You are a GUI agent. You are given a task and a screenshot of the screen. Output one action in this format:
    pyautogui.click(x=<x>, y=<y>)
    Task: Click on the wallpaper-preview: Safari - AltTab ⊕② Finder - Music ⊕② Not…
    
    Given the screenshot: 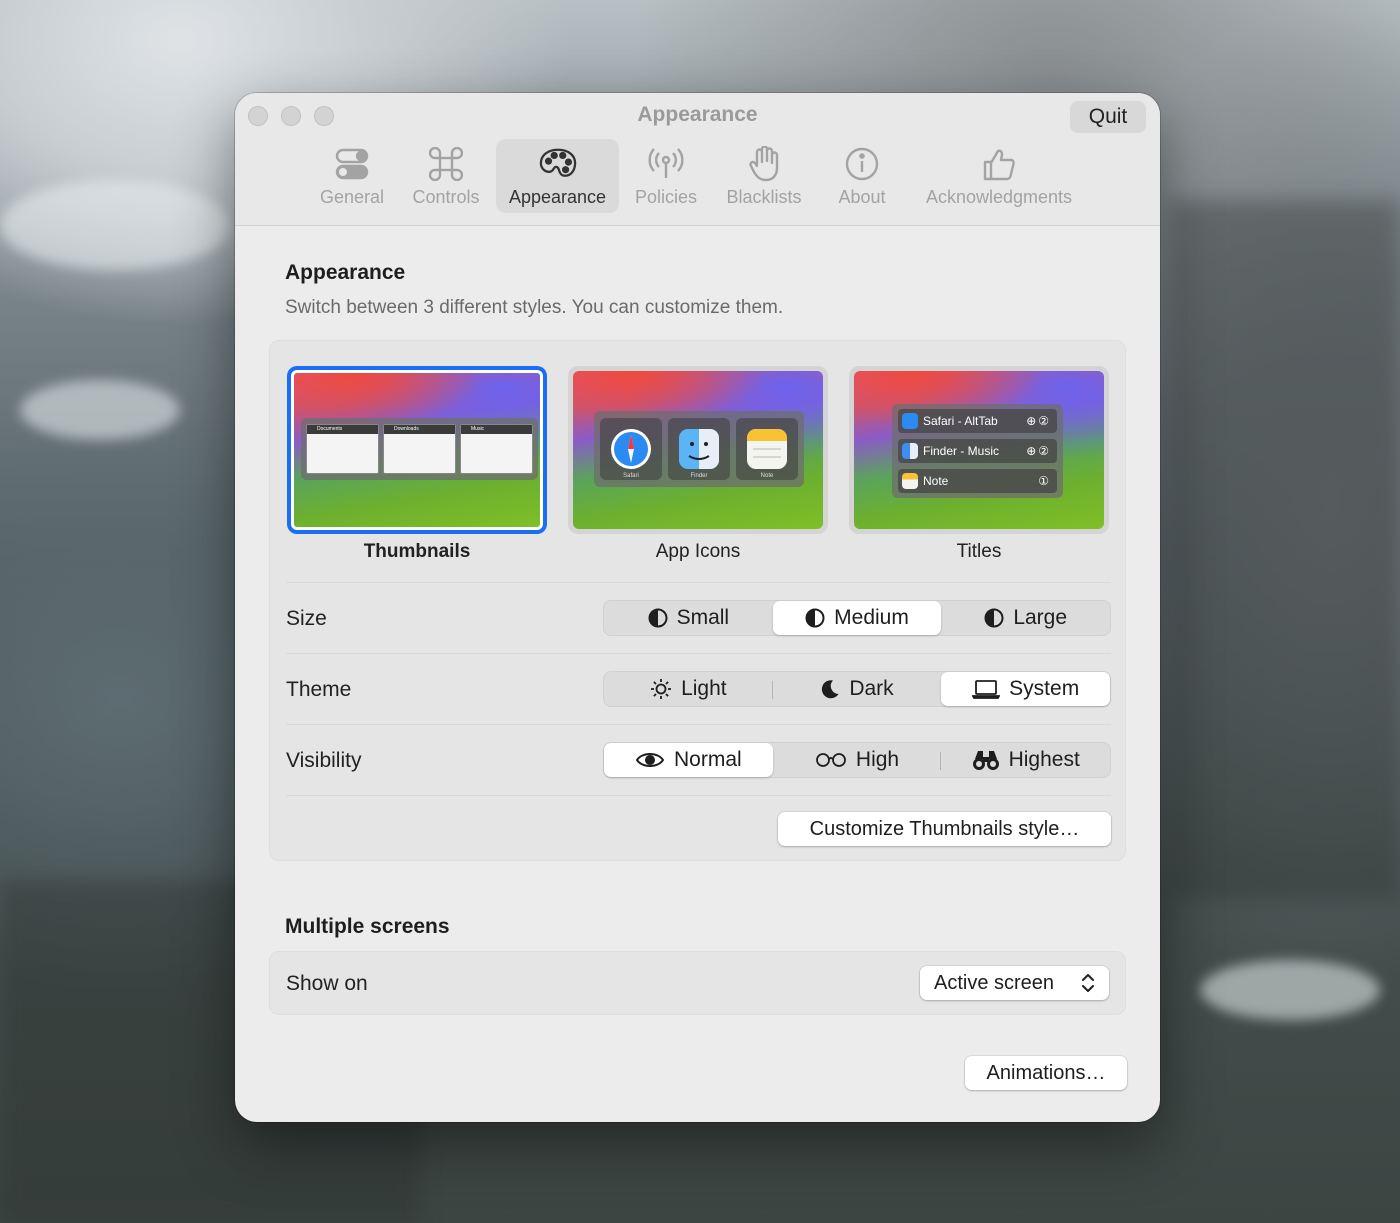 What is the action you would take?
    pyautogui.click(x=979, y=450)
    